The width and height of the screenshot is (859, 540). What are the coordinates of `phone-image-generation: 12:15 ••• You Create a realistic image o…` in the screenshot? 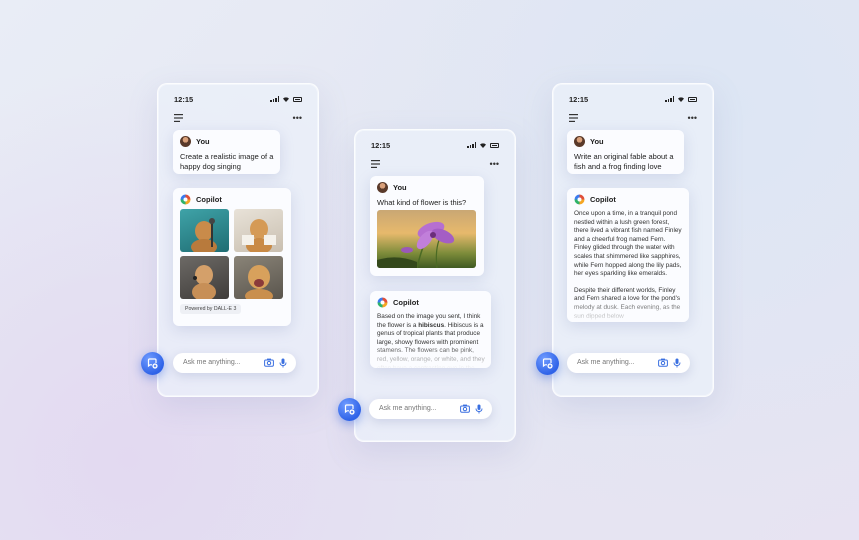 It's located at (230, 240).